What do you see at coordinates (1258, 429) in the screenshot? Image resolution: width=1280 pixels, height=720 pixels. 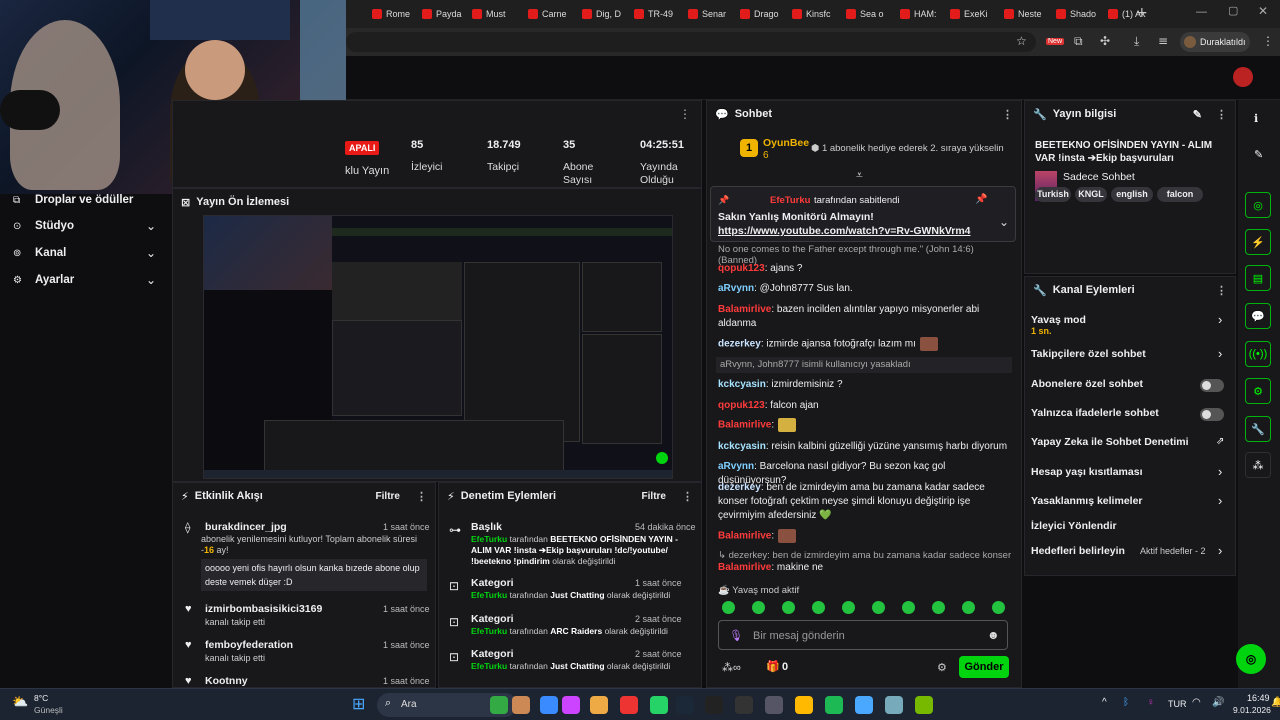 I see `quick-action-button: 🔧` at bounding box center [1258, 429].